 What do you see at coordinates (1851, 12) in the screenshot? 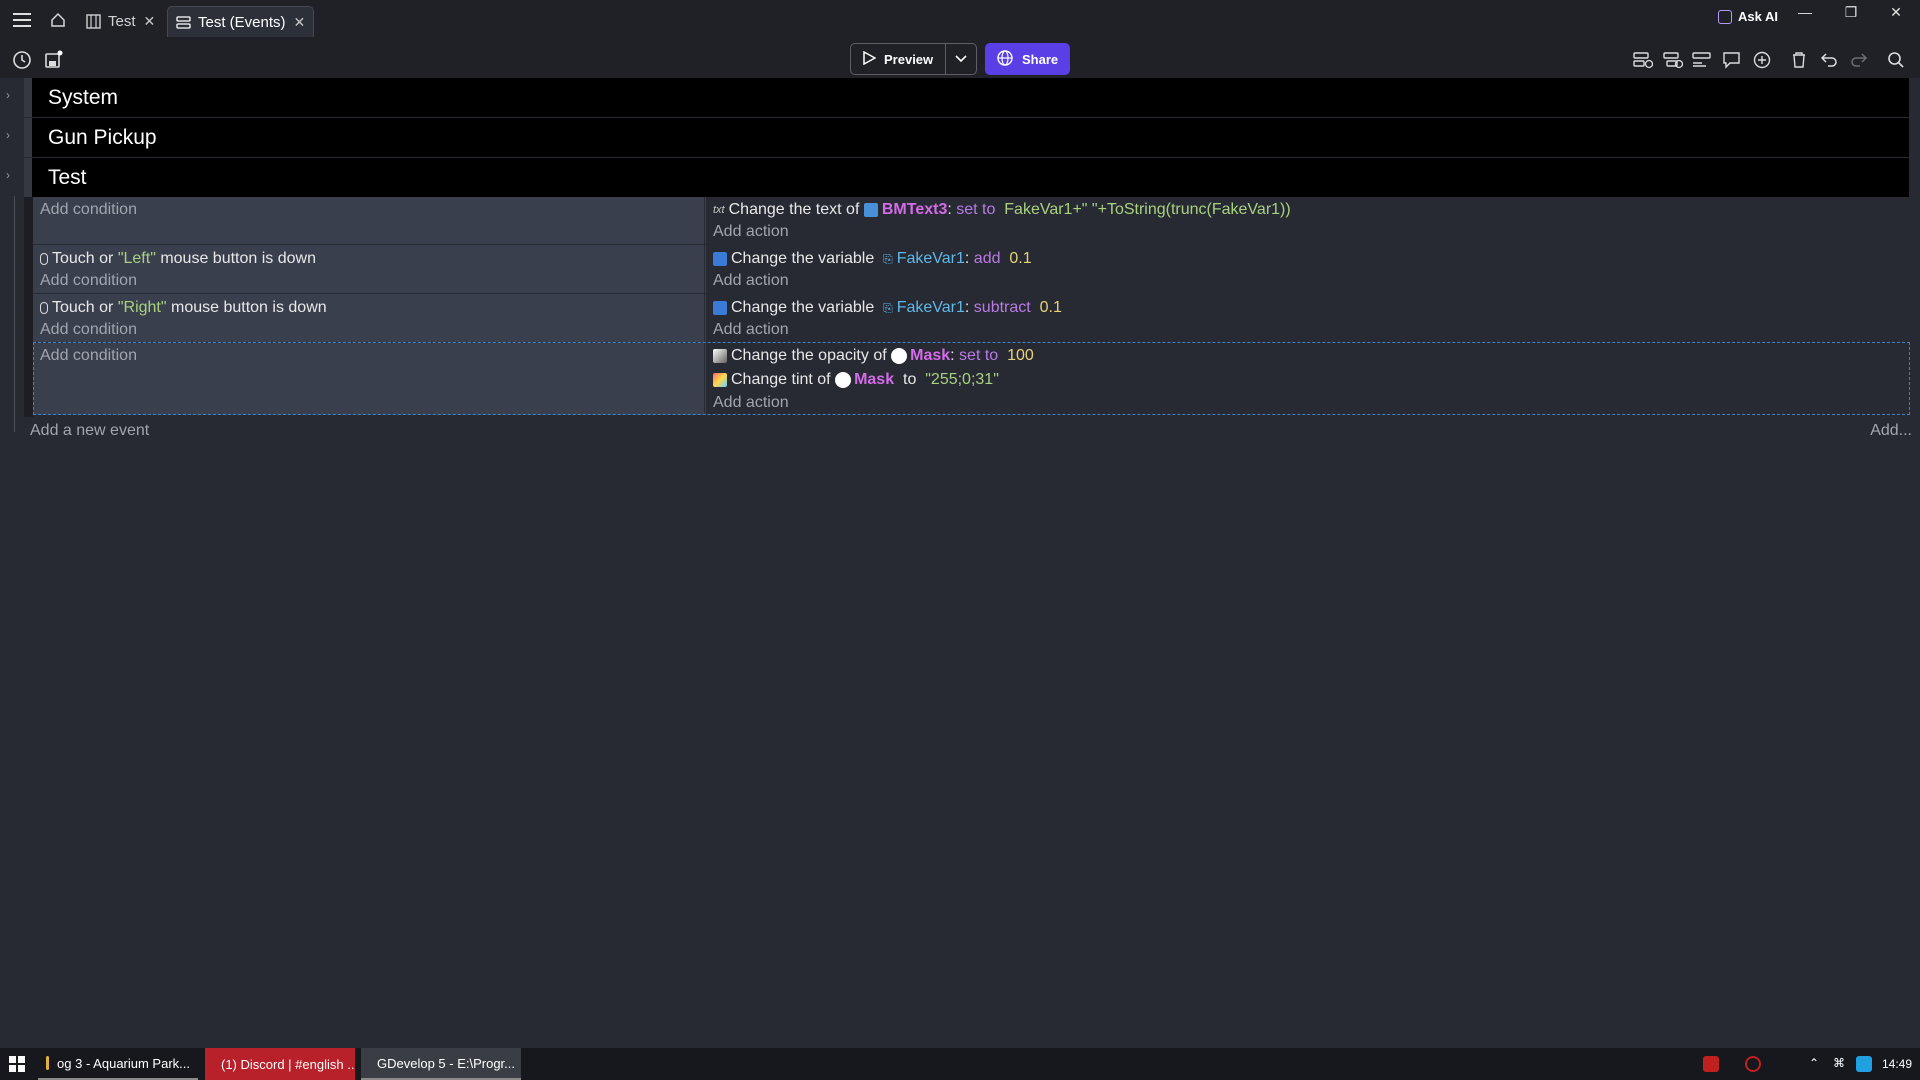
I see `restore-icon: ❐` at bounding box center [1851, 12].